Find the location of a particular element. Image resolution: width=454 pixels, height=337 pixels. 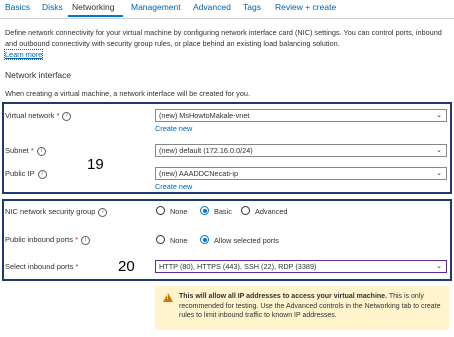

nsg-advanced-label: Advanced is located at coordinates (271, 211).